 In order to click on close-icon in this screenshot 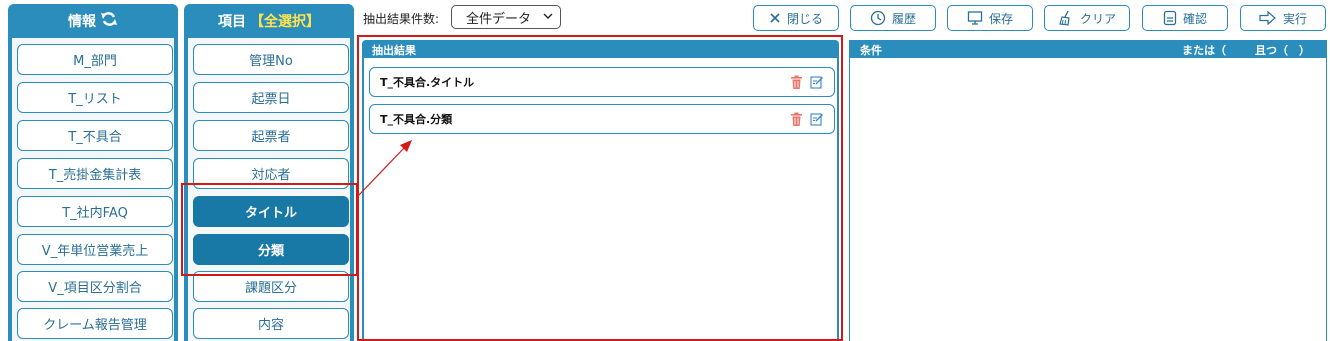, I will do `click(775, 18)`.